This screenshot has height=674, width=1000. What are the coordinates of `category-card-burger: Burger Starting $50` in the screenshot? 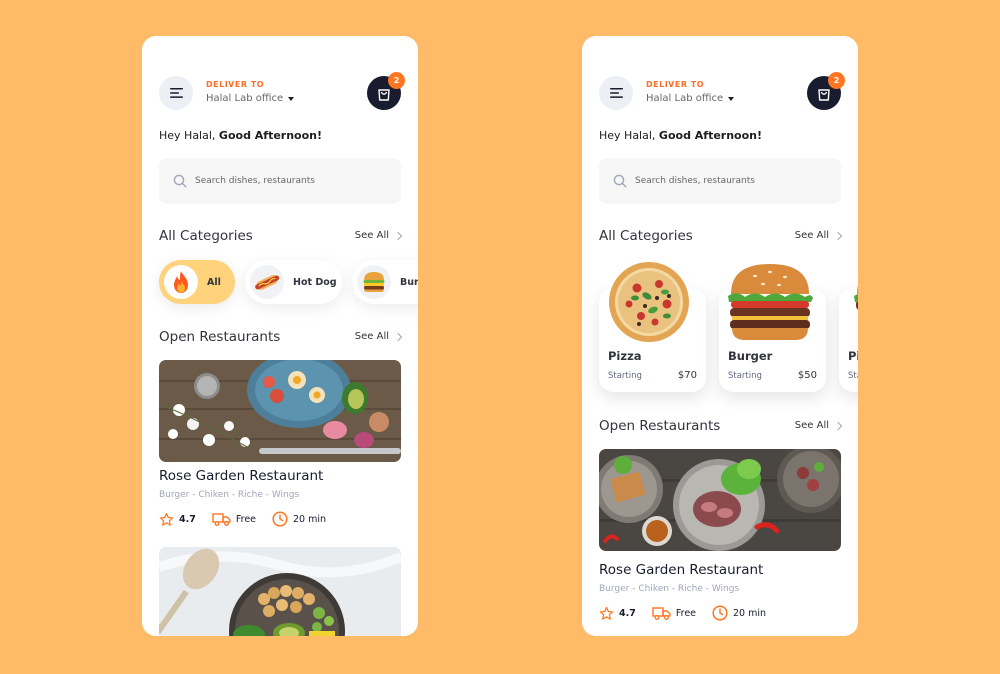 It's located at (772, 328).